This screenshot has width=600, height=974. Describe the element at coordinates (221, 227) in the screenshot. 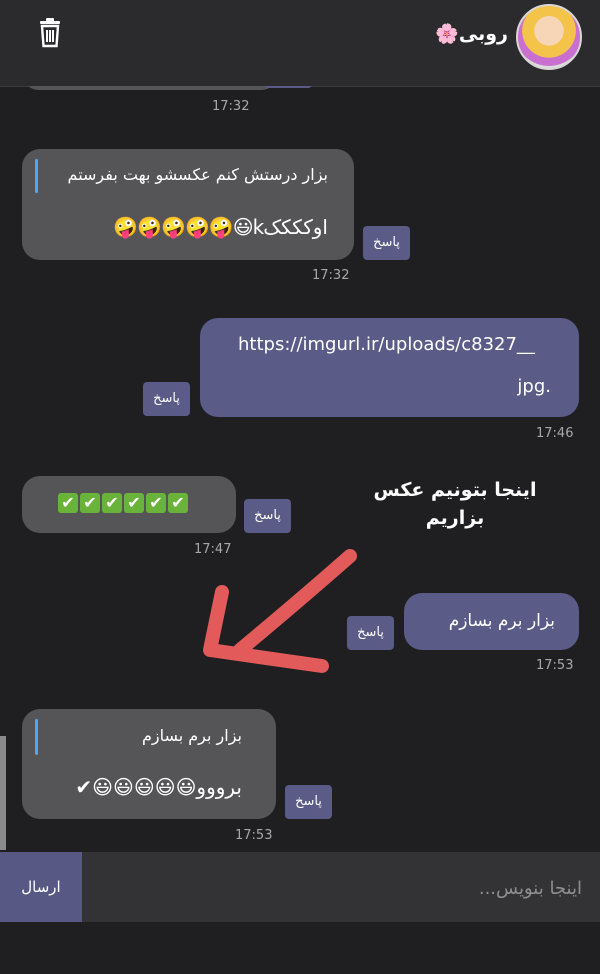

I see `message-text: اوککککk😃🤪🤪🤪🤪🤪` at that location.